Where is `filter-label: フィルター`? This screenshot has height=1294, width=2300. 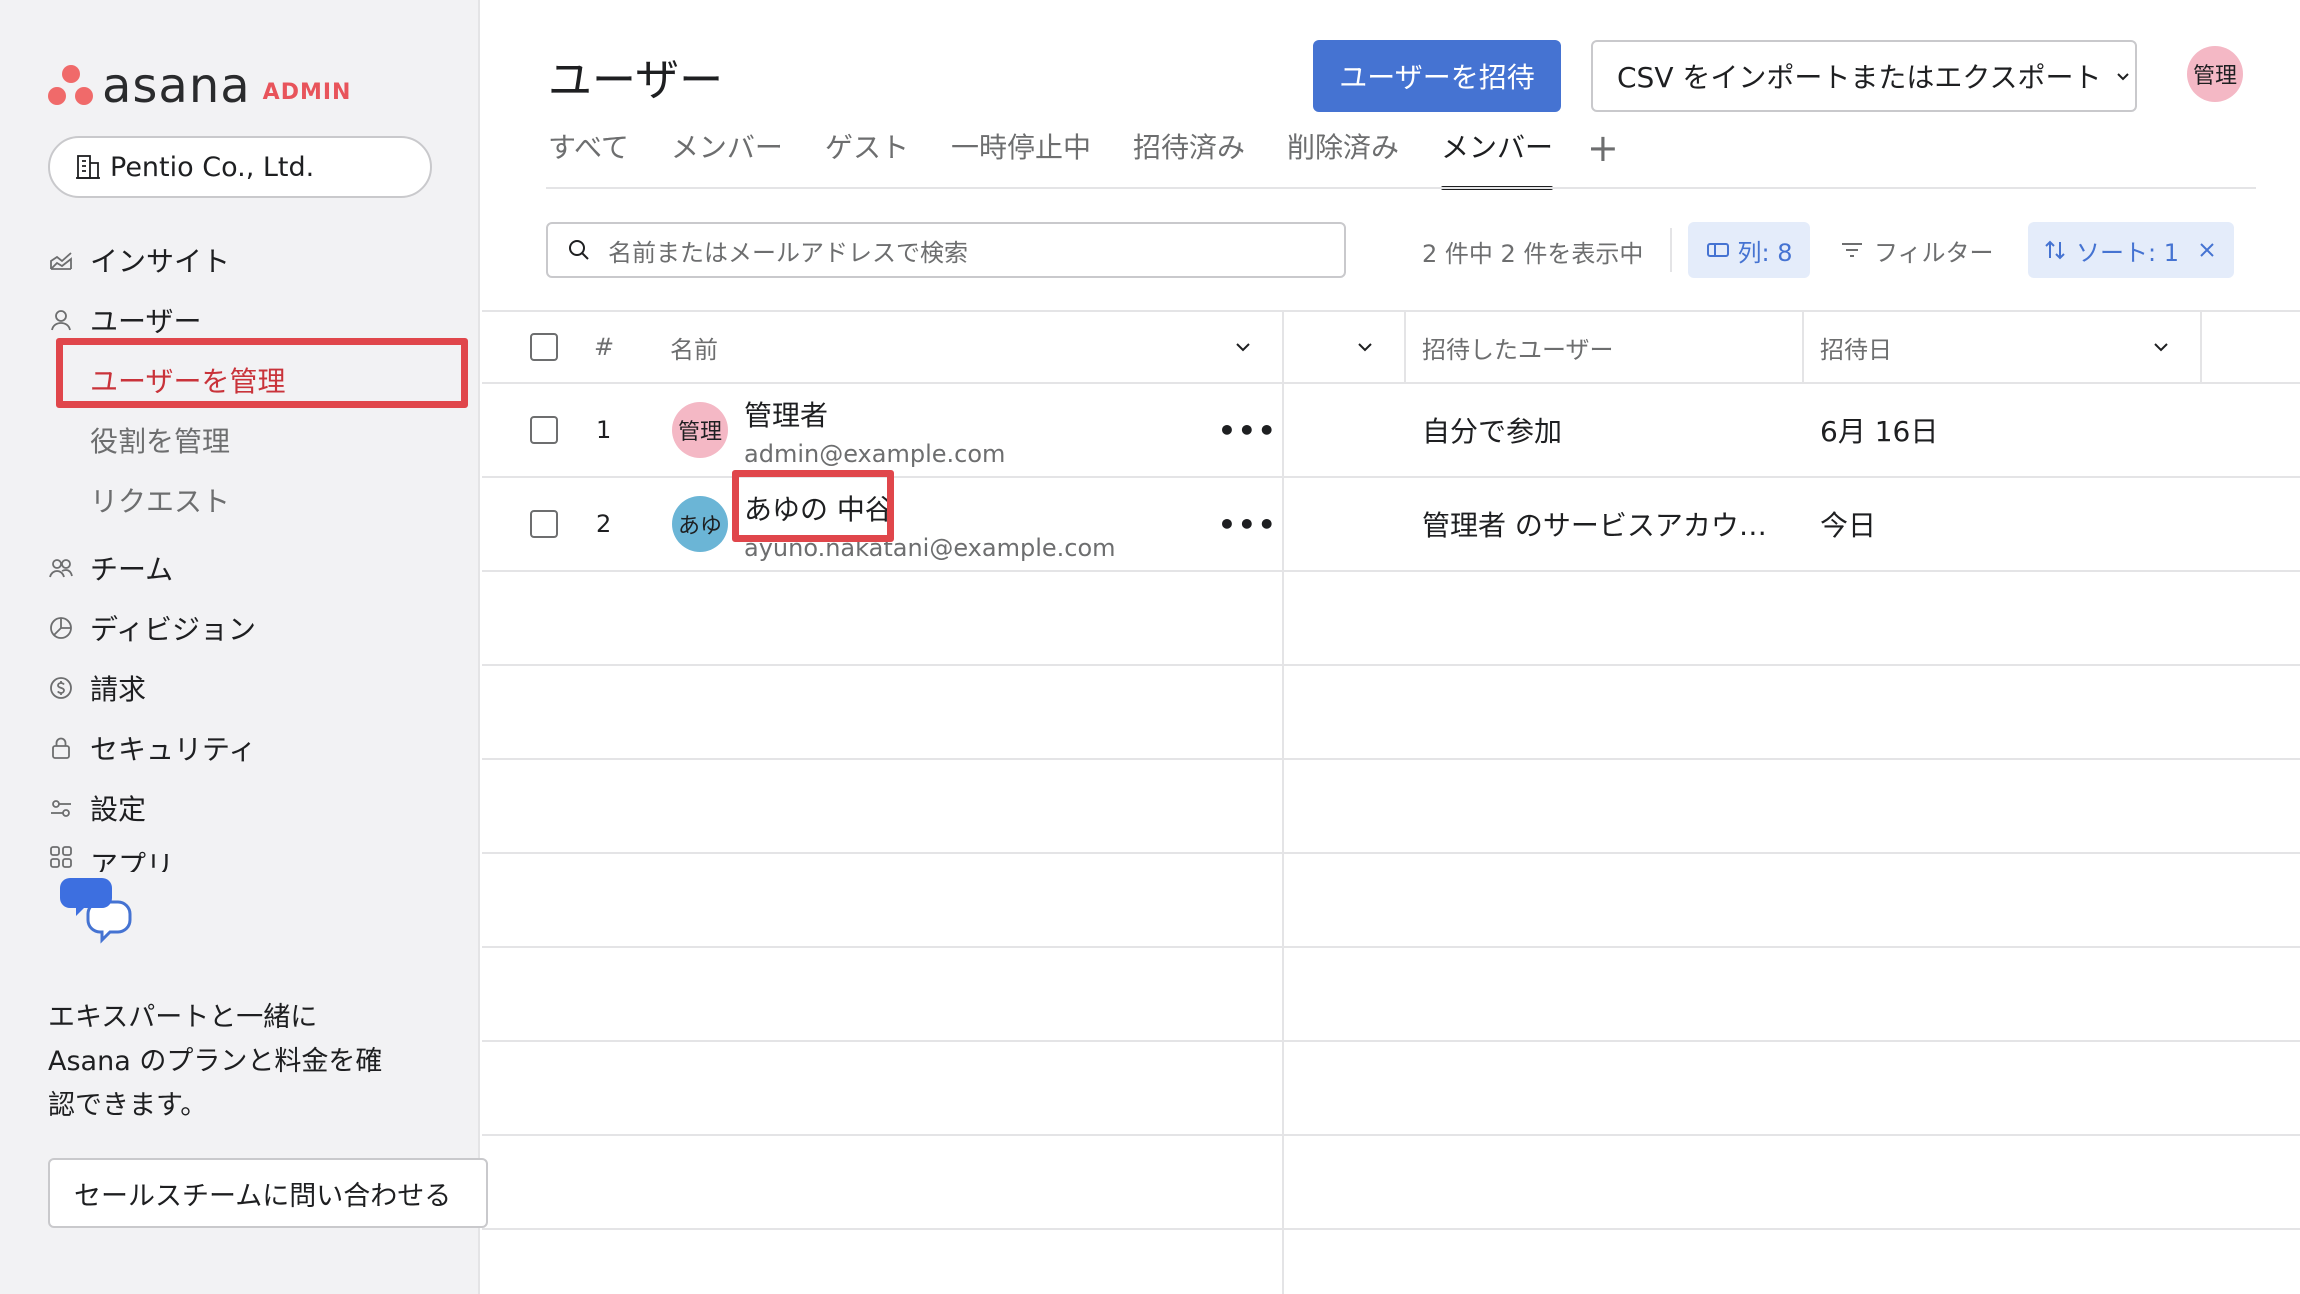
filter-label: フィルター is located at coordinates (1934, 252).